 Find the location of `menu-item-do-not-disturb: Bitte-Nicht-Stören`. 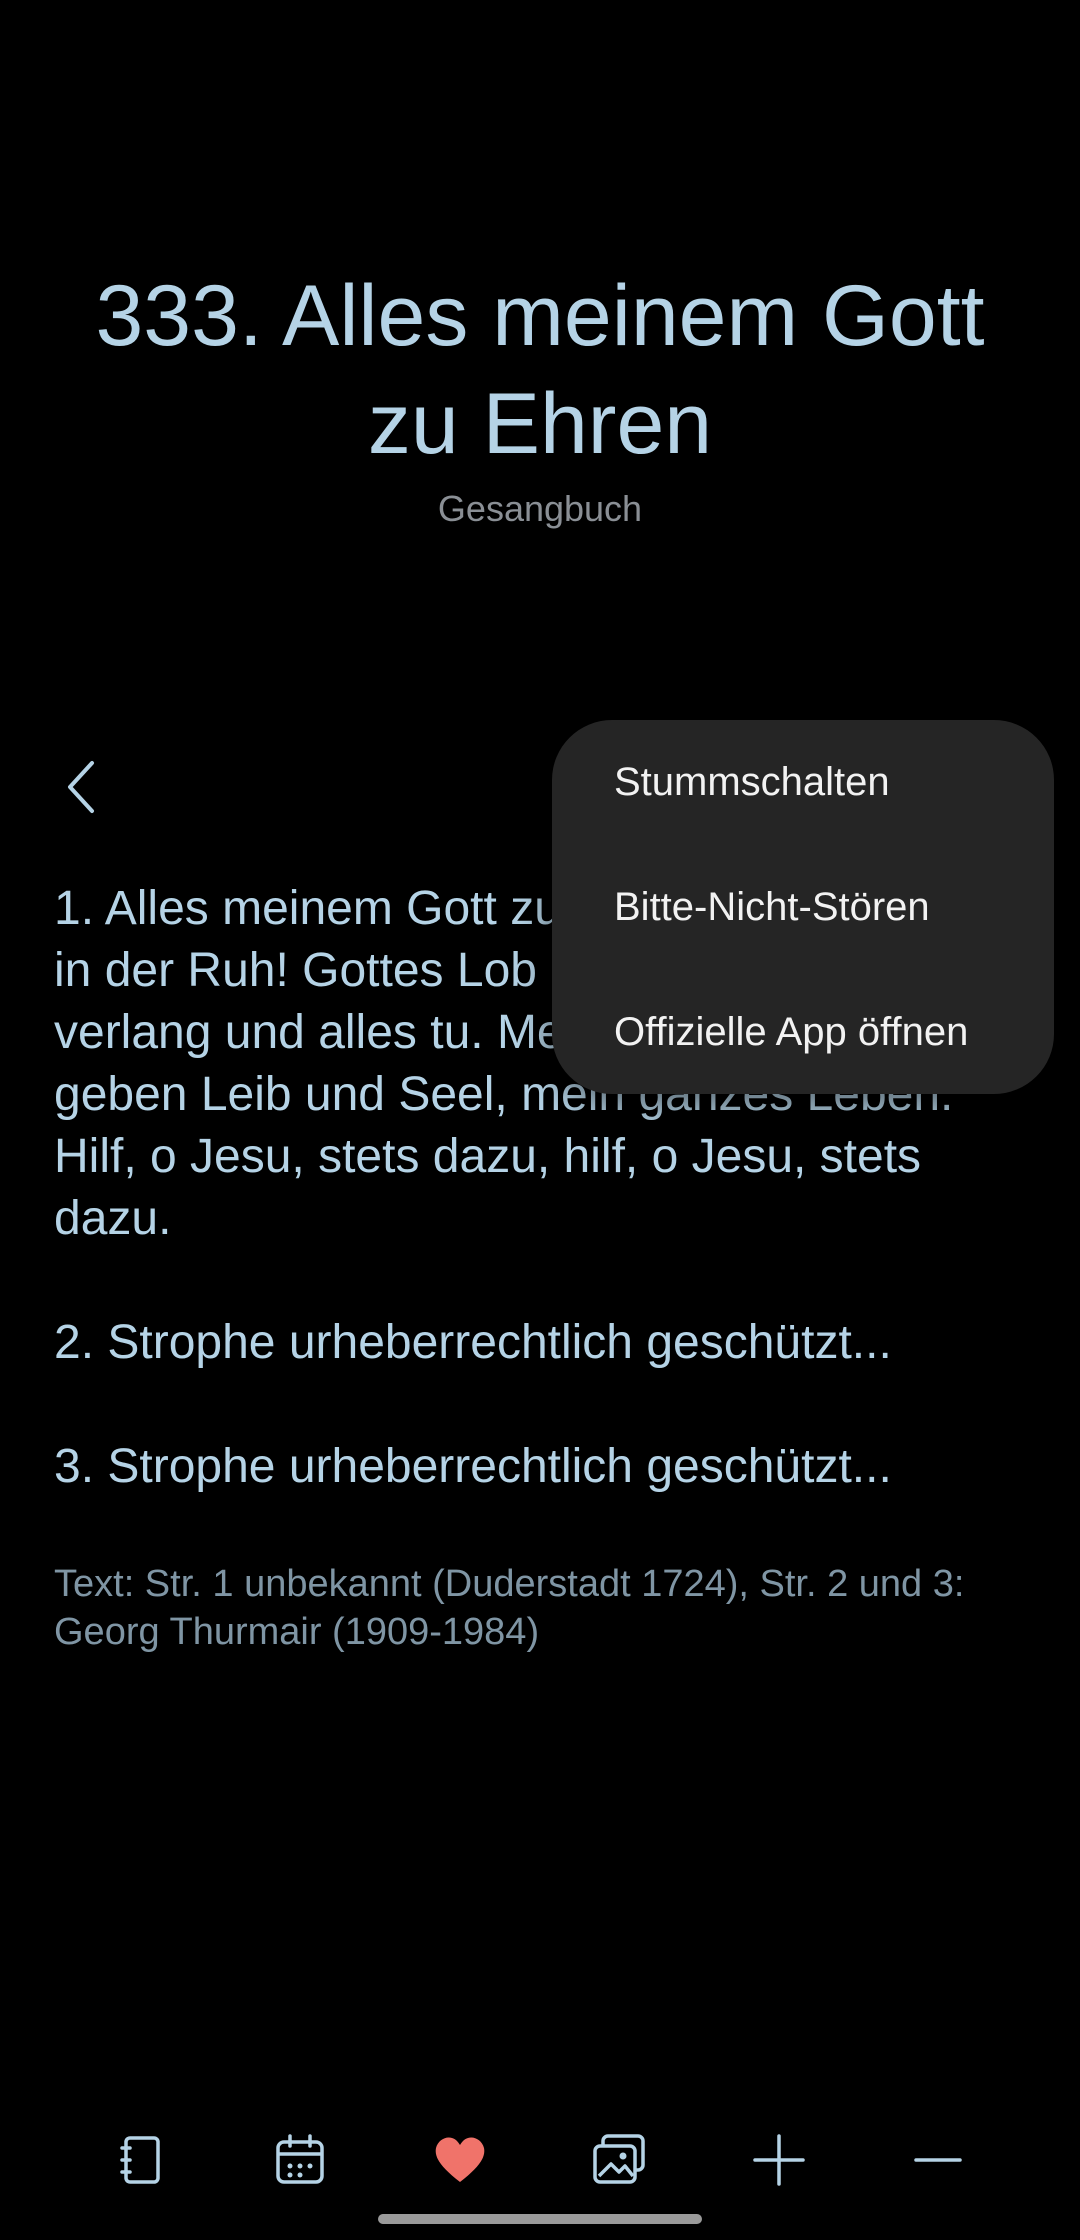

menu-item-do-not-disturb: Bitte-Nicht-Stören is located at coordinates (772, 907).